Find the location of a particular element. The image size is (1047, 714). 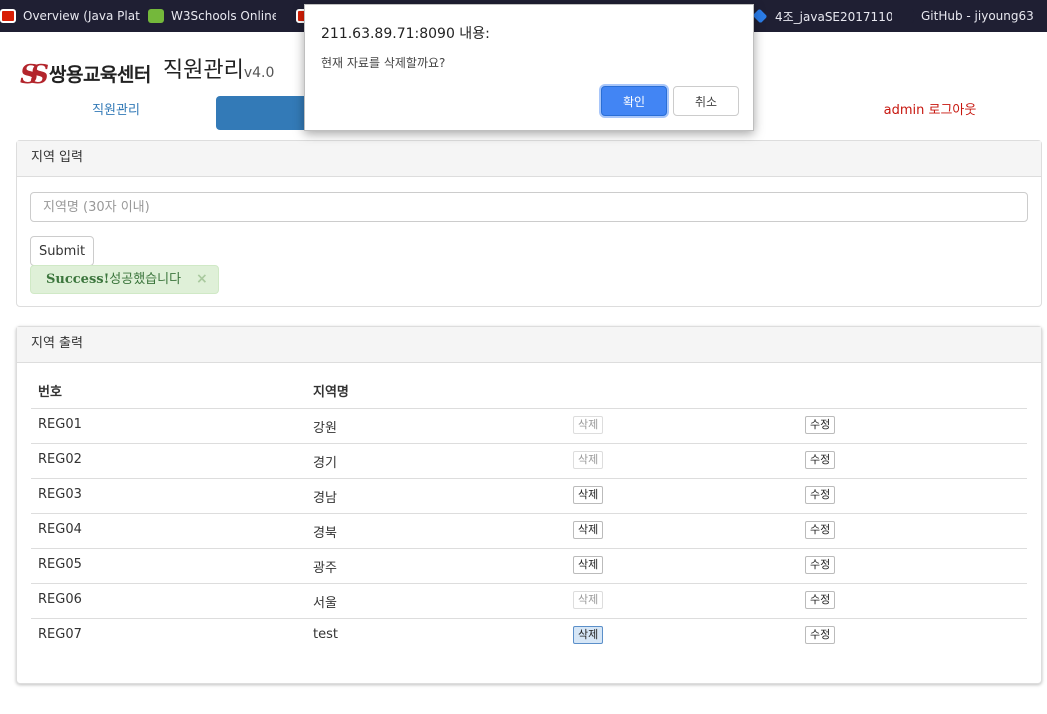

oracle-icon is located at coordinates (8, 16).